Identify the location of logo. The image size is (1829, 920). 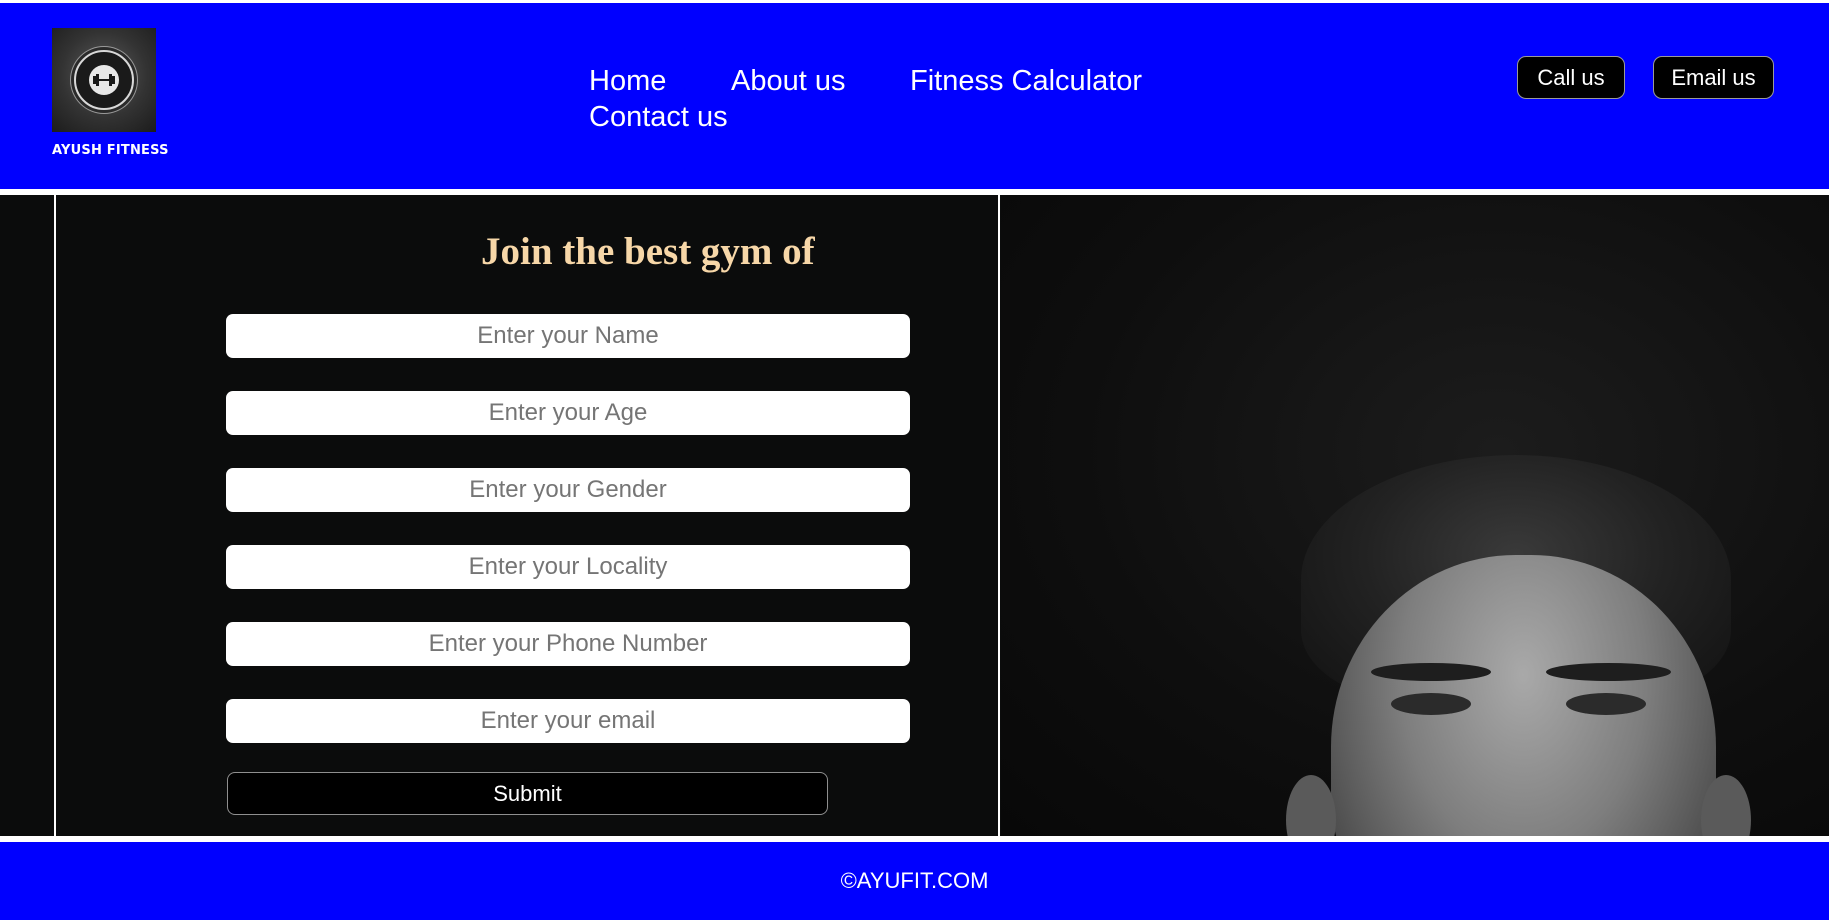
(104, 80).